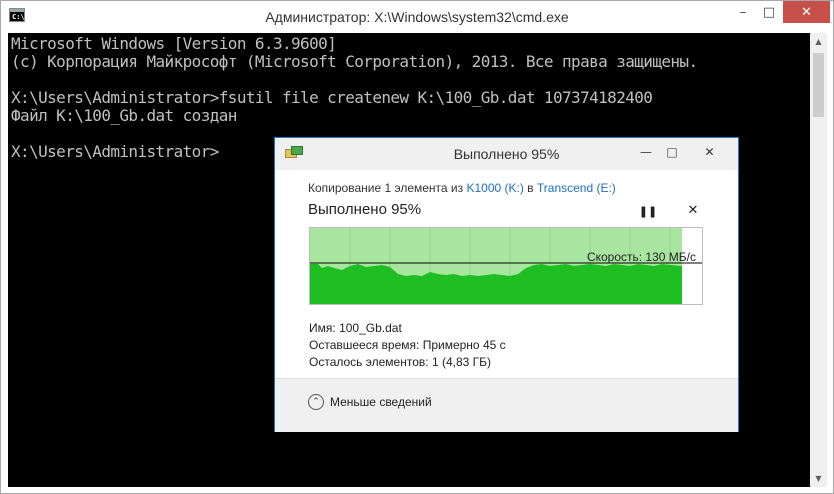 This screenshot has width=834, height=494. I want to click on pause-button: ❚❚, so click(648, 211).